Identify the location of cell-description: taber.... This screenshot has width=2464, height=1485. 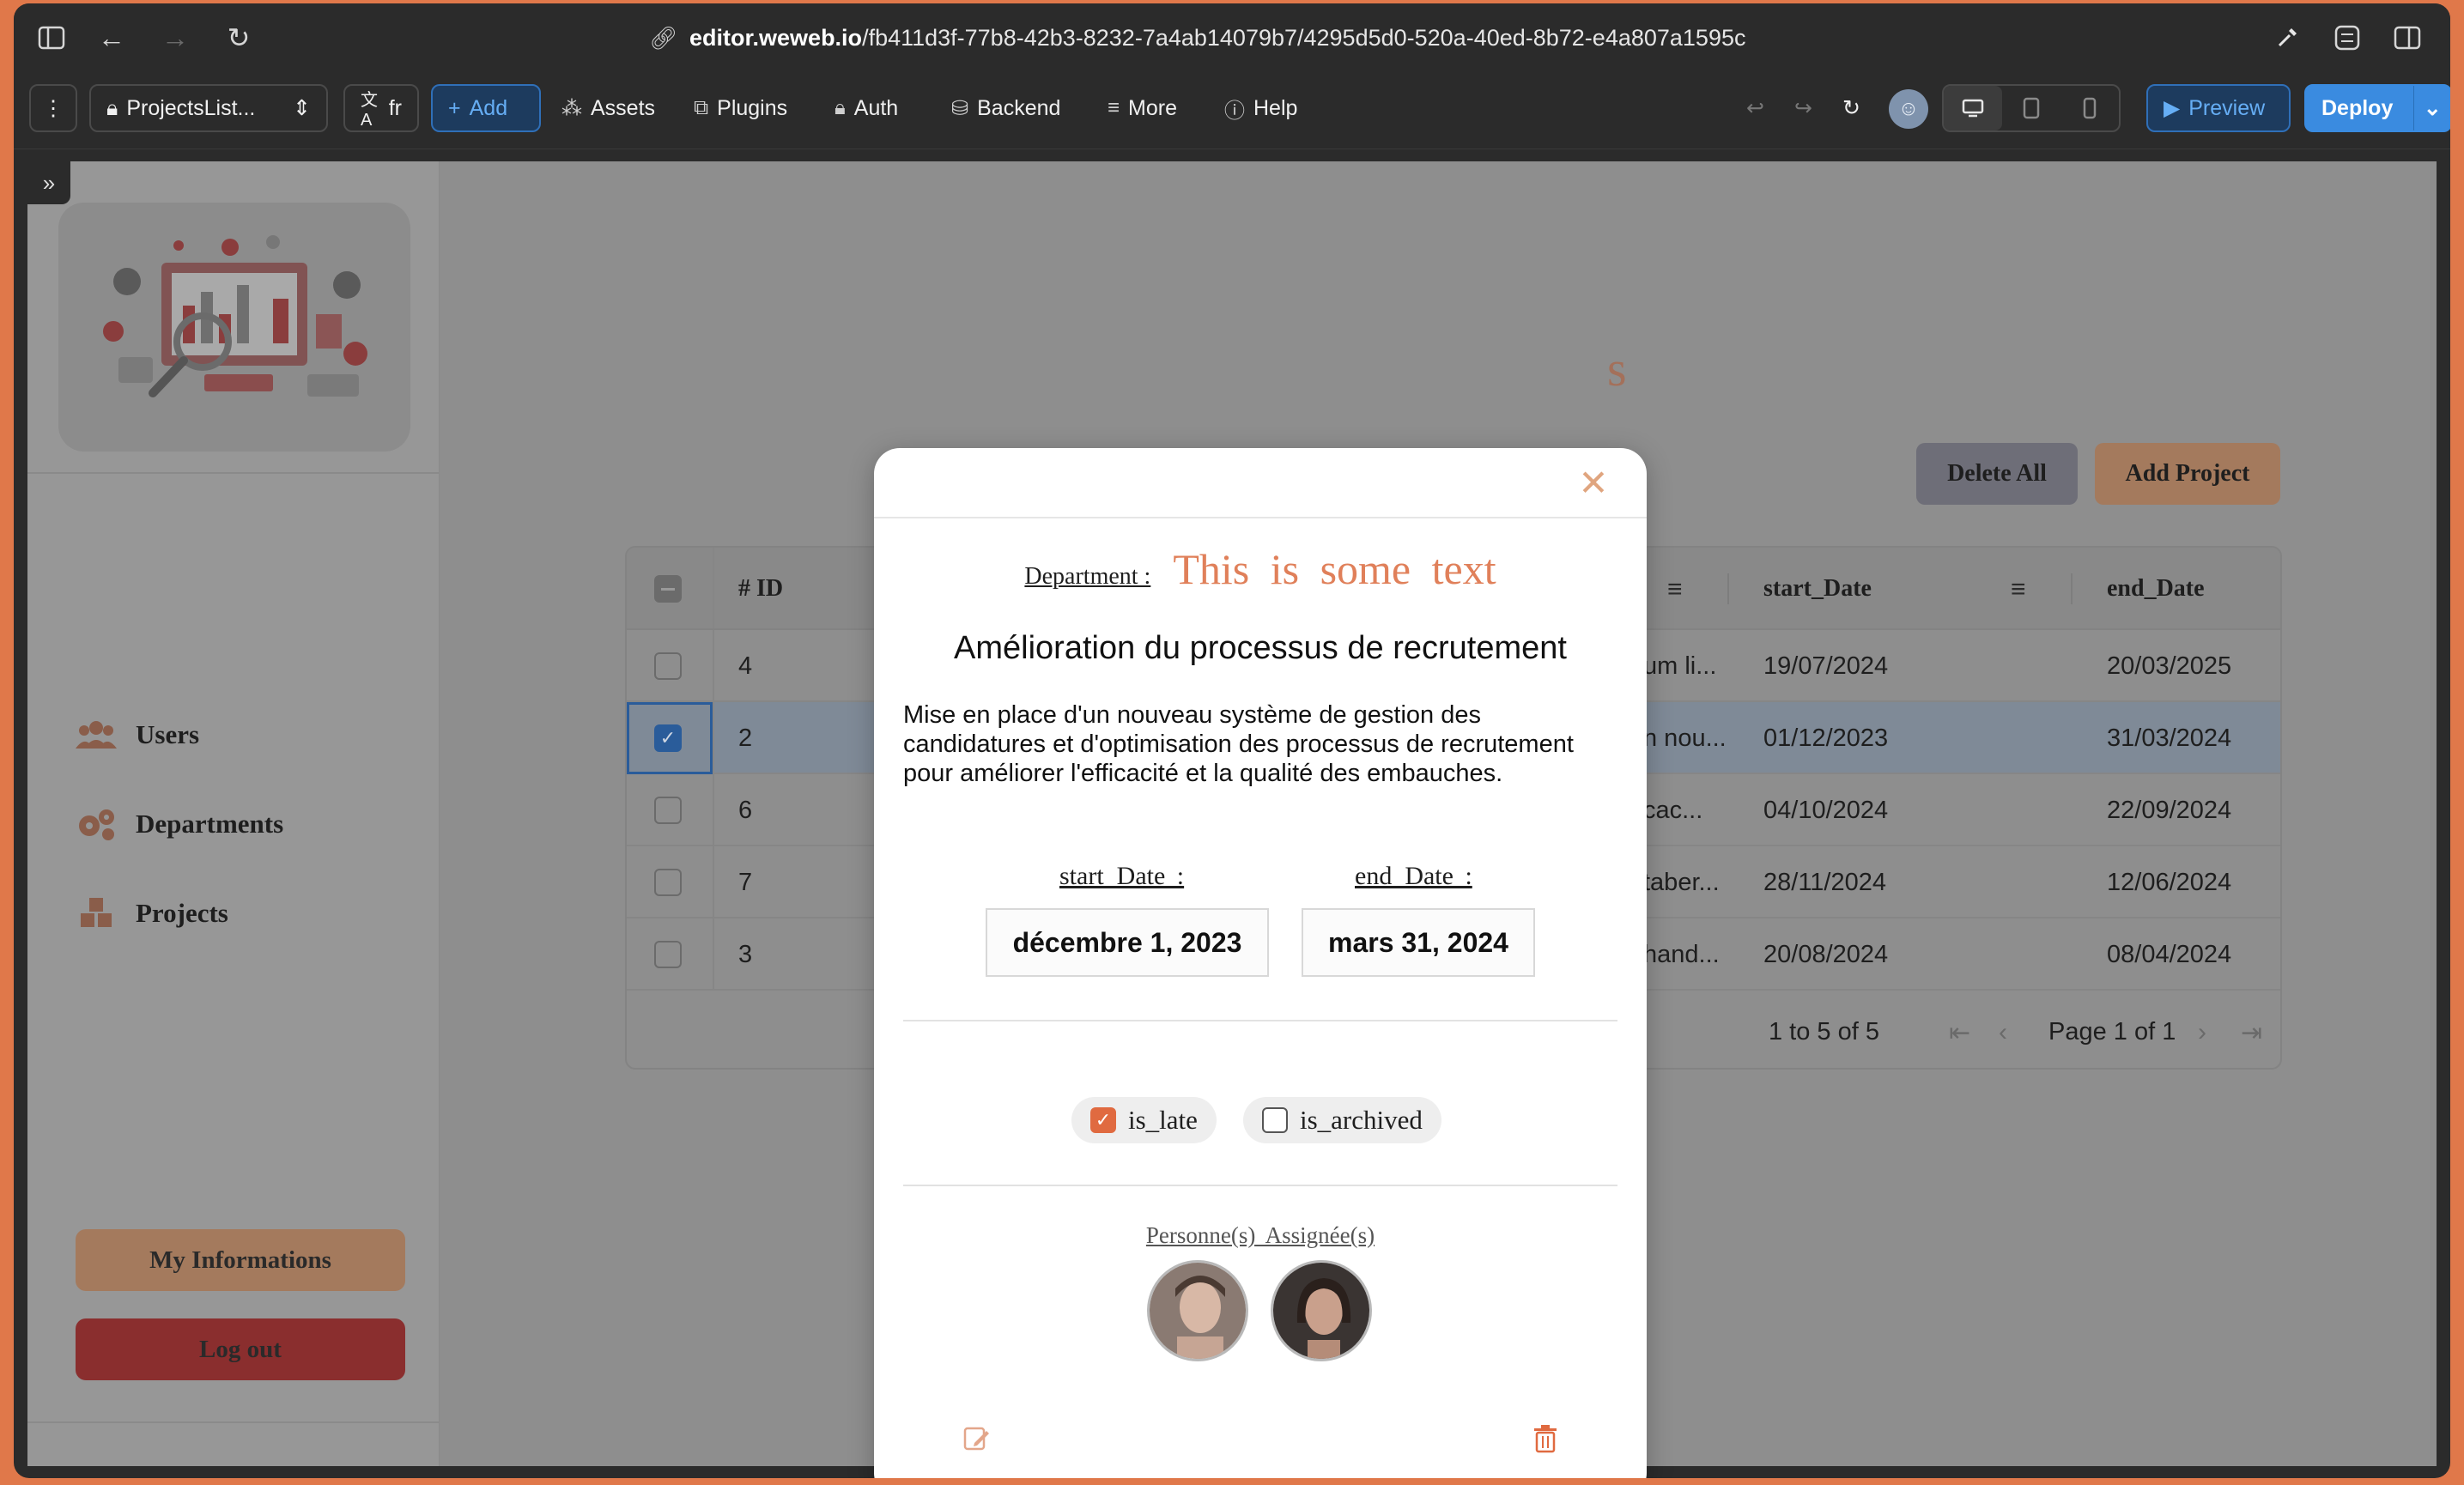
(1681, 882).